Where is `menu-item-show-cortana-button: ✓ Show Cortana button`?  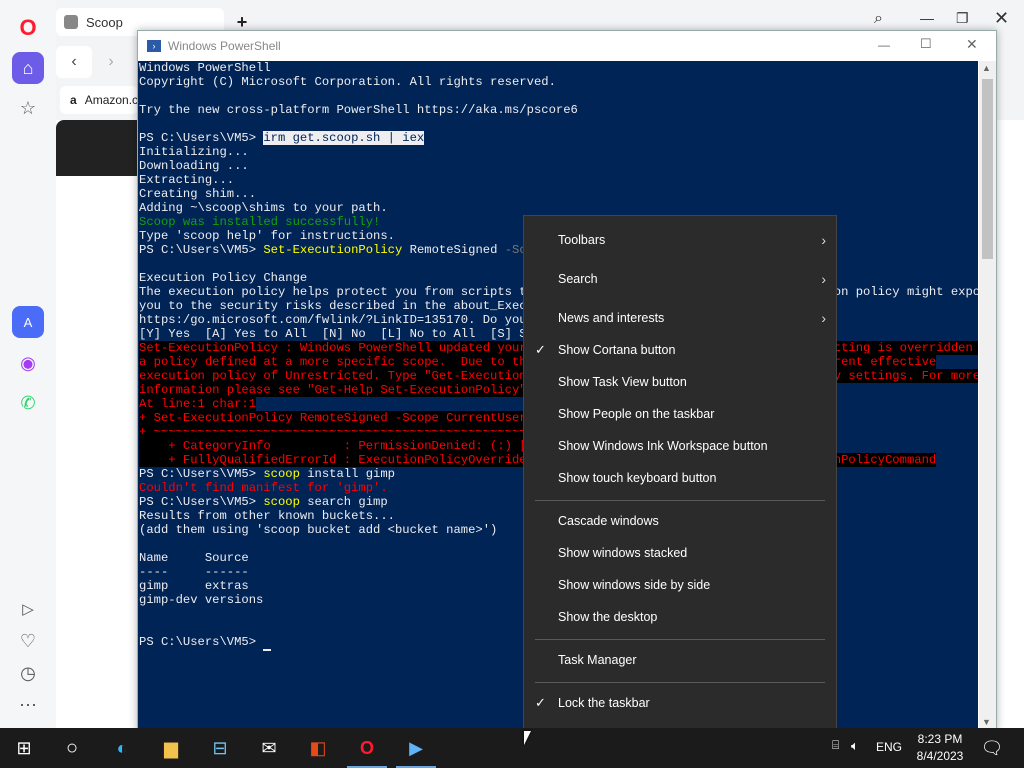 menu-item-show-cortana-button: ✓ Show Cortana button is located at coordinates (680, 350).